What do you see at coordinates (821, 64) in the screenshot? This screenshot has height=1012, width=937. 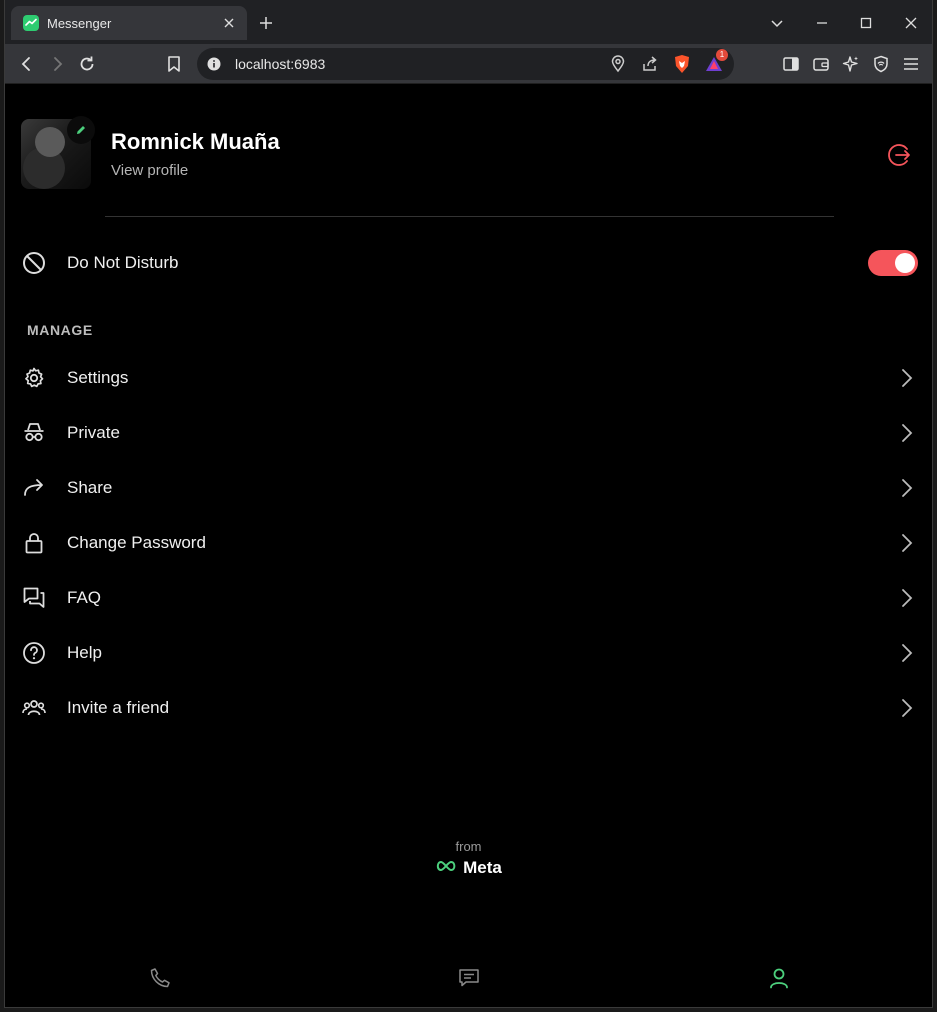 I see `wallet-icon` at bounding box center [821, 64].